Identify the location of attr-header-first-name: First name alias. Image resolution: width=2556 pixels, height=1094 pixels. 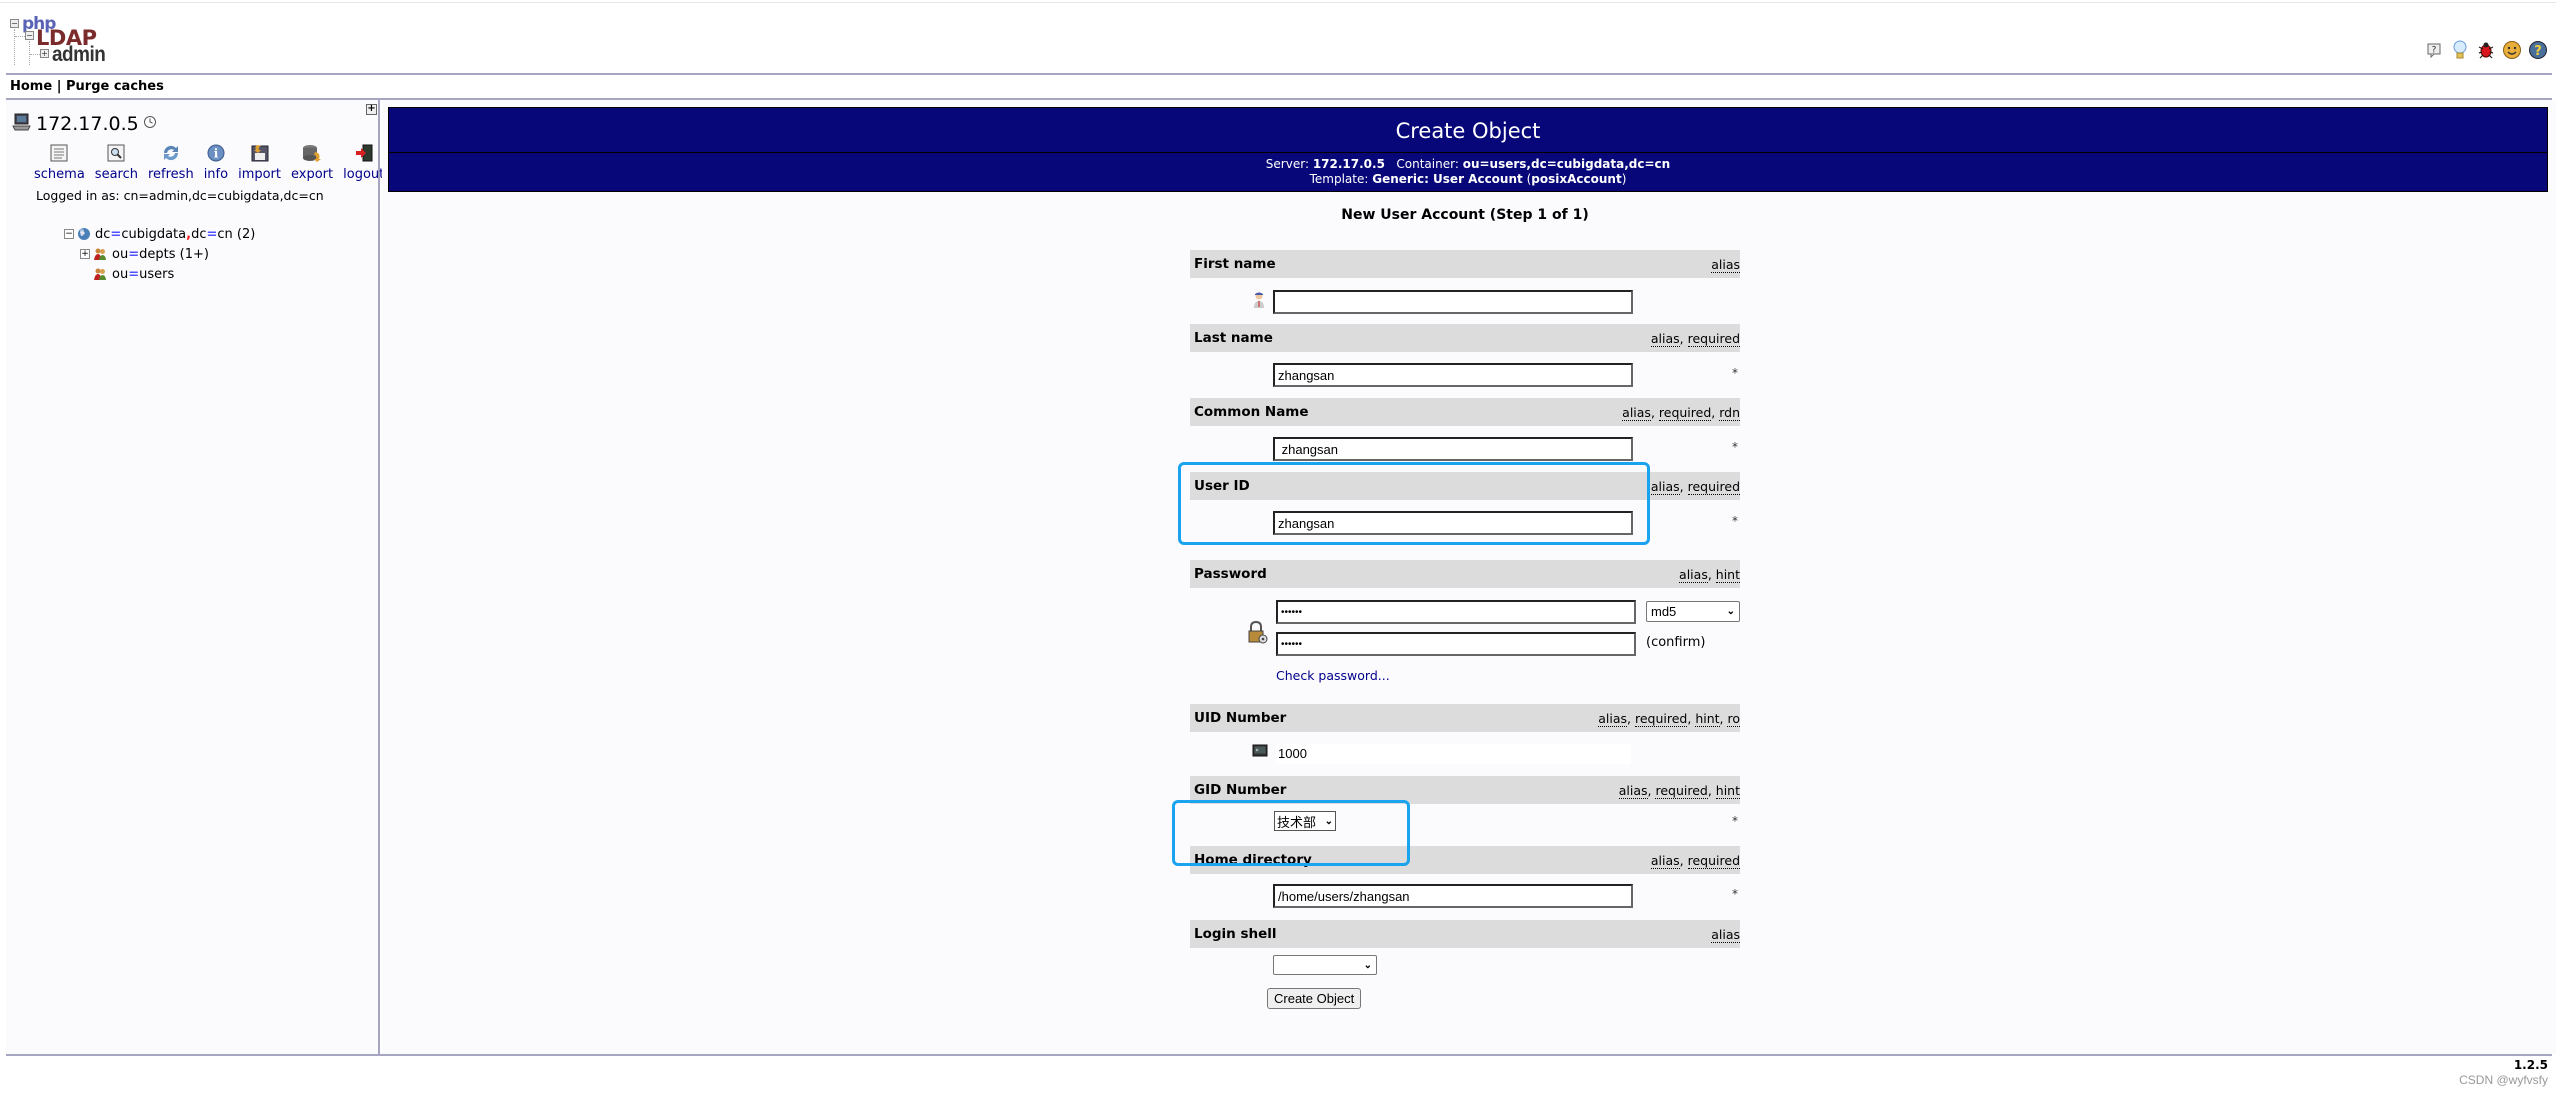
(1465, 264).